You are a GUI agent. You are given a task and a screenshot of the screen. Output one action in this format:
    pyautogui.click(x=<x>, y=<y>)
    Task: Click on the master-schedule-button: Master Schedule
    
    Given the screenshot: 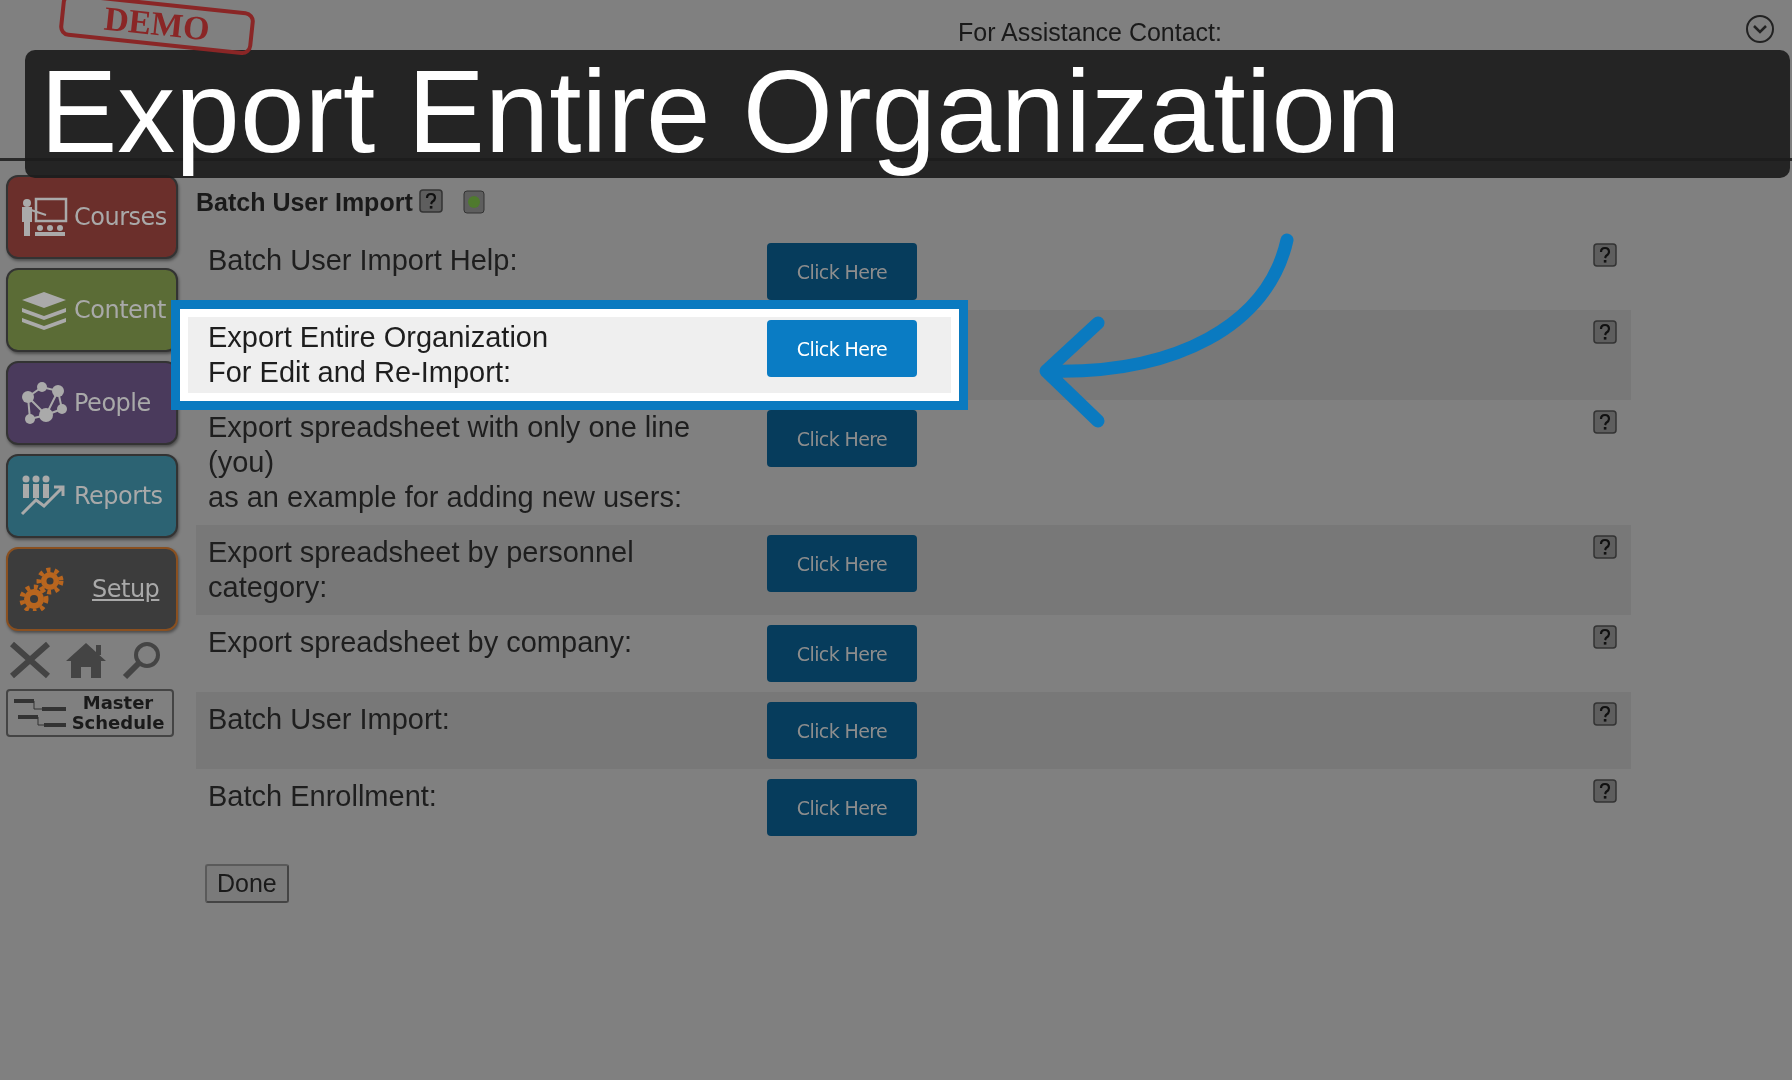 What is the action you would take?
    pyautogui.click(x=90, y=713)
    